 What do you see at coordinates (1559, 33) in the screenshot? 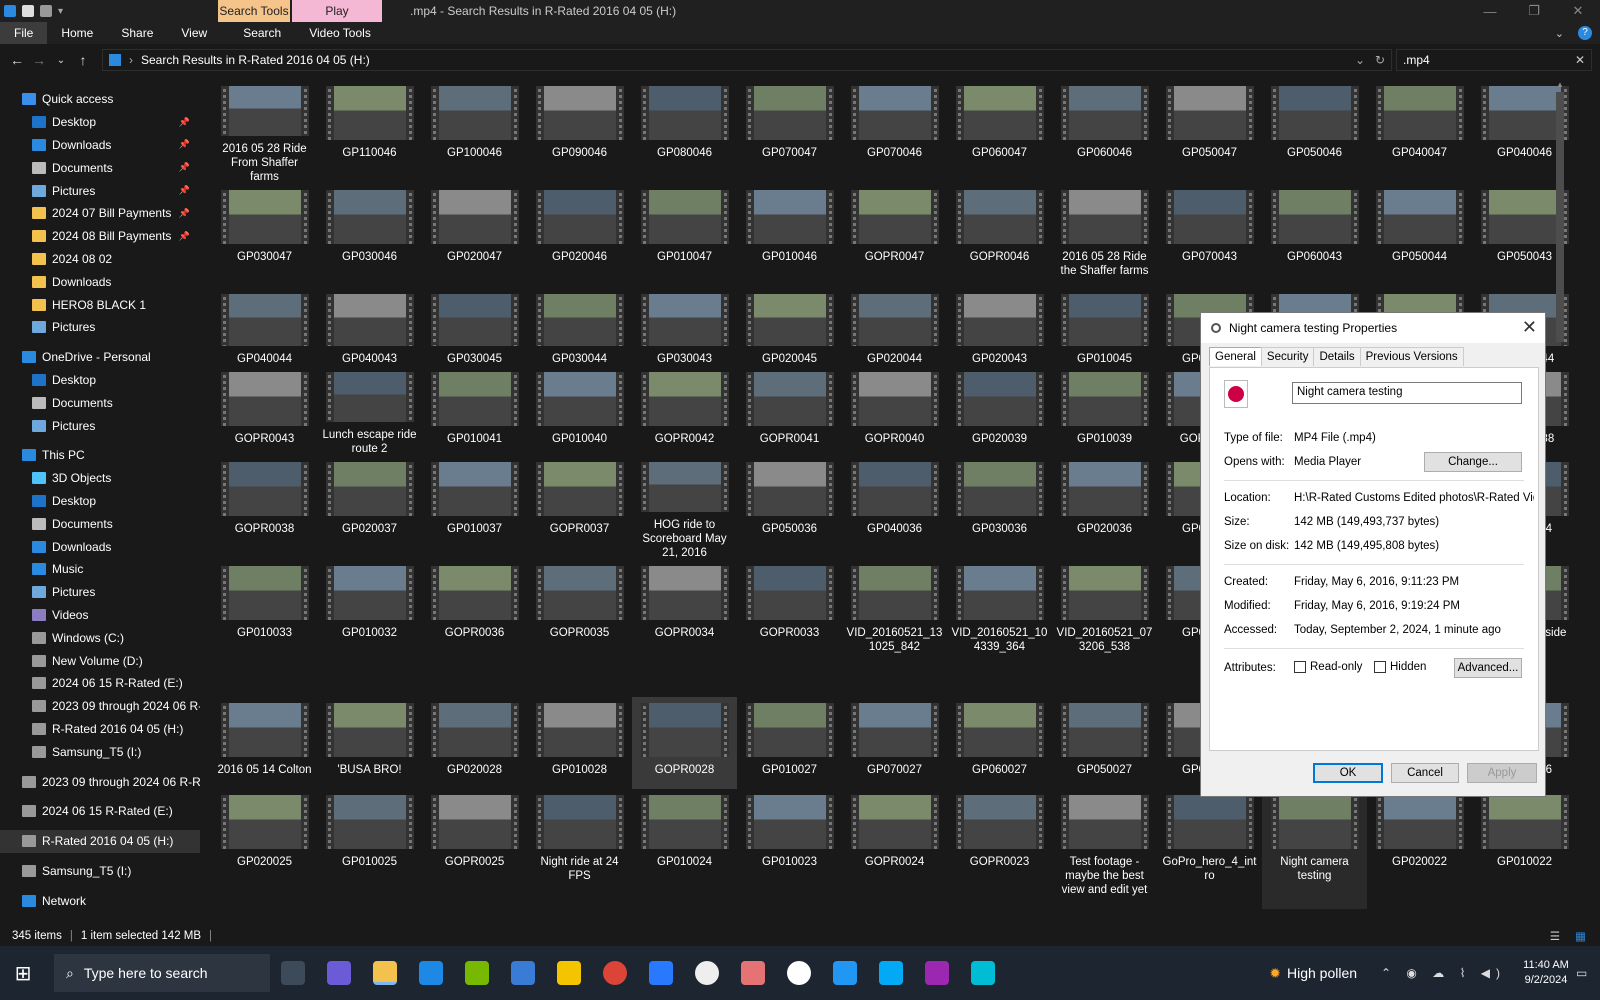
I see `expand-ribbon-icon: ⌄` at bounding box center [1559, 33].